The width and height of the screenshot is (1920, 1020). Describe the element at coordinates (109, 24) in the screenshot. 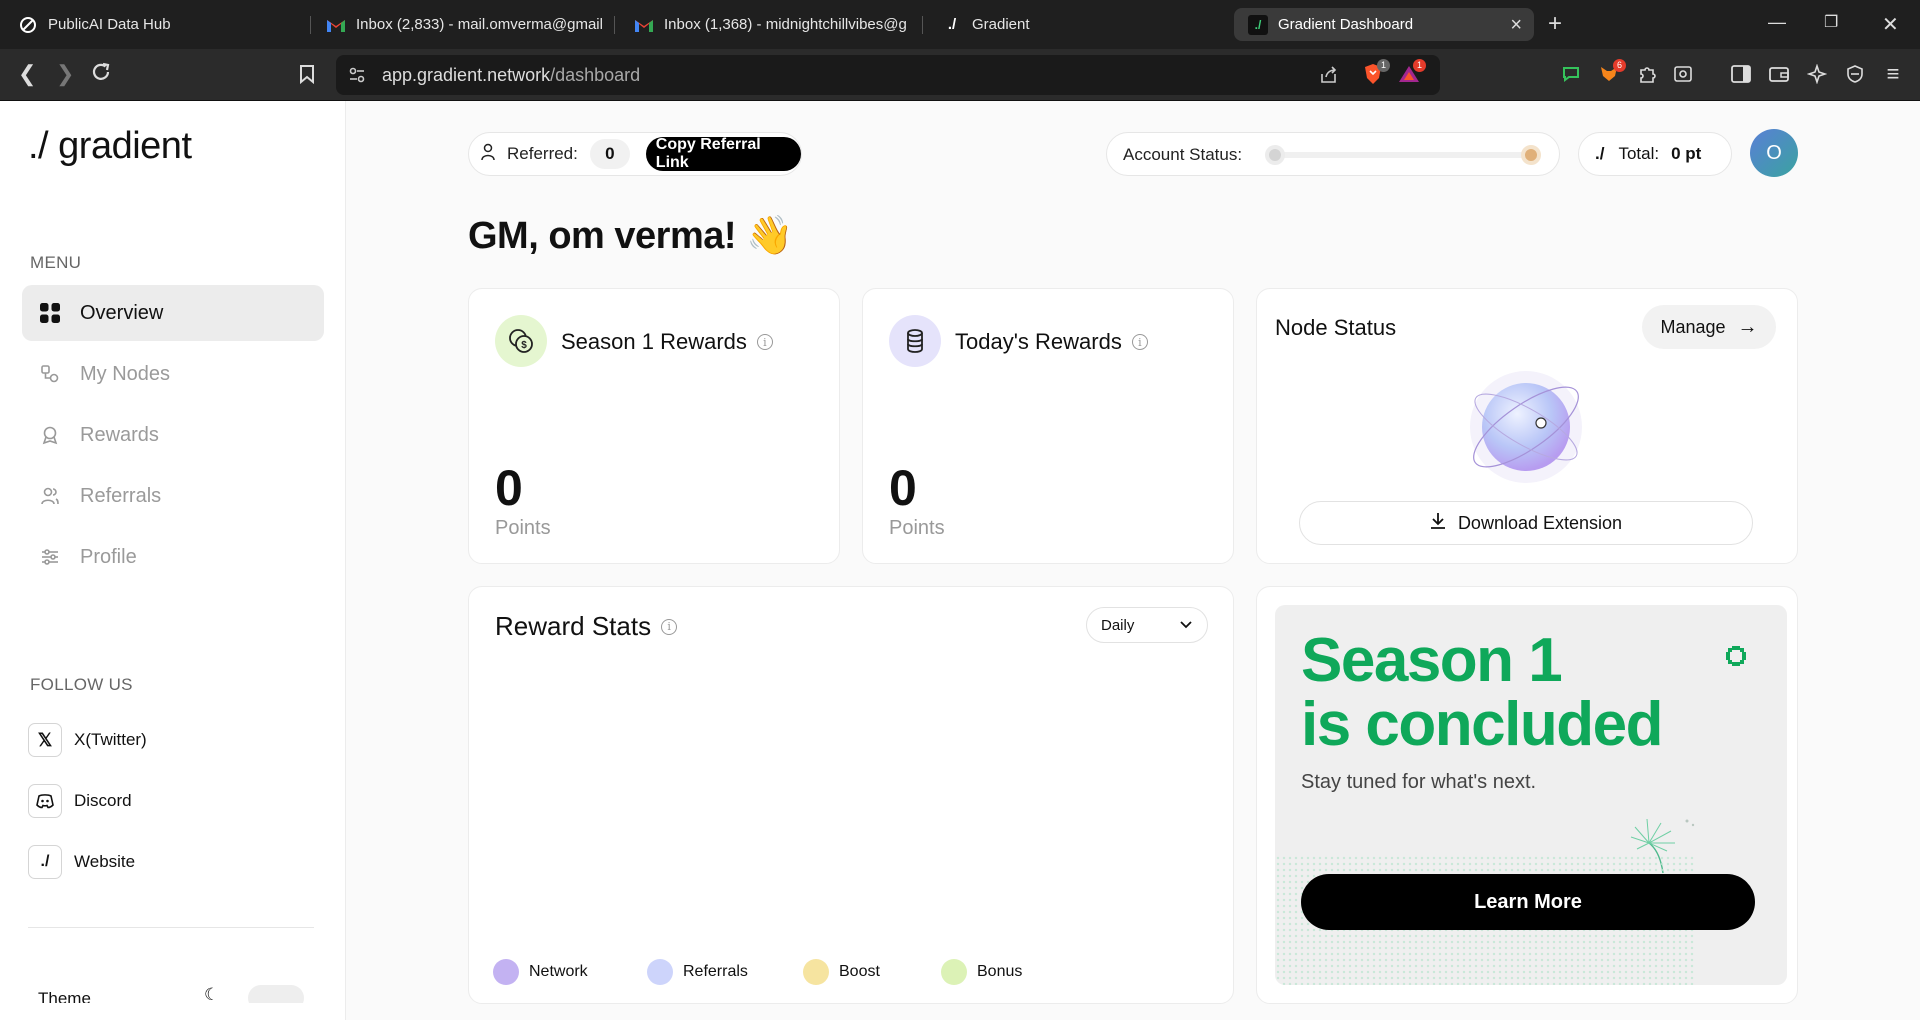

I see `tab-title: PublicAI Data Hub` at that location.